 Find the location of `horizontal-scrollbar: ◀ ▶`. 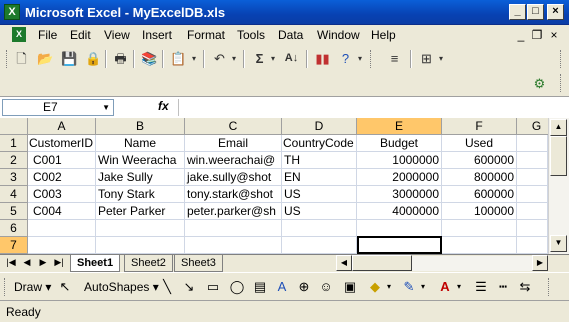

horizontal-scrollbar: ◀ ▶ is located at coordinates (442, 263).